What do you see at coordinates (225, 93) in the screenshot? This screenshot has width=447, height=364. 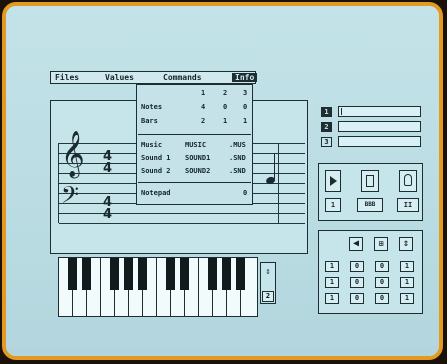 I see `column-header: 2` at bounding box center [225, 93].